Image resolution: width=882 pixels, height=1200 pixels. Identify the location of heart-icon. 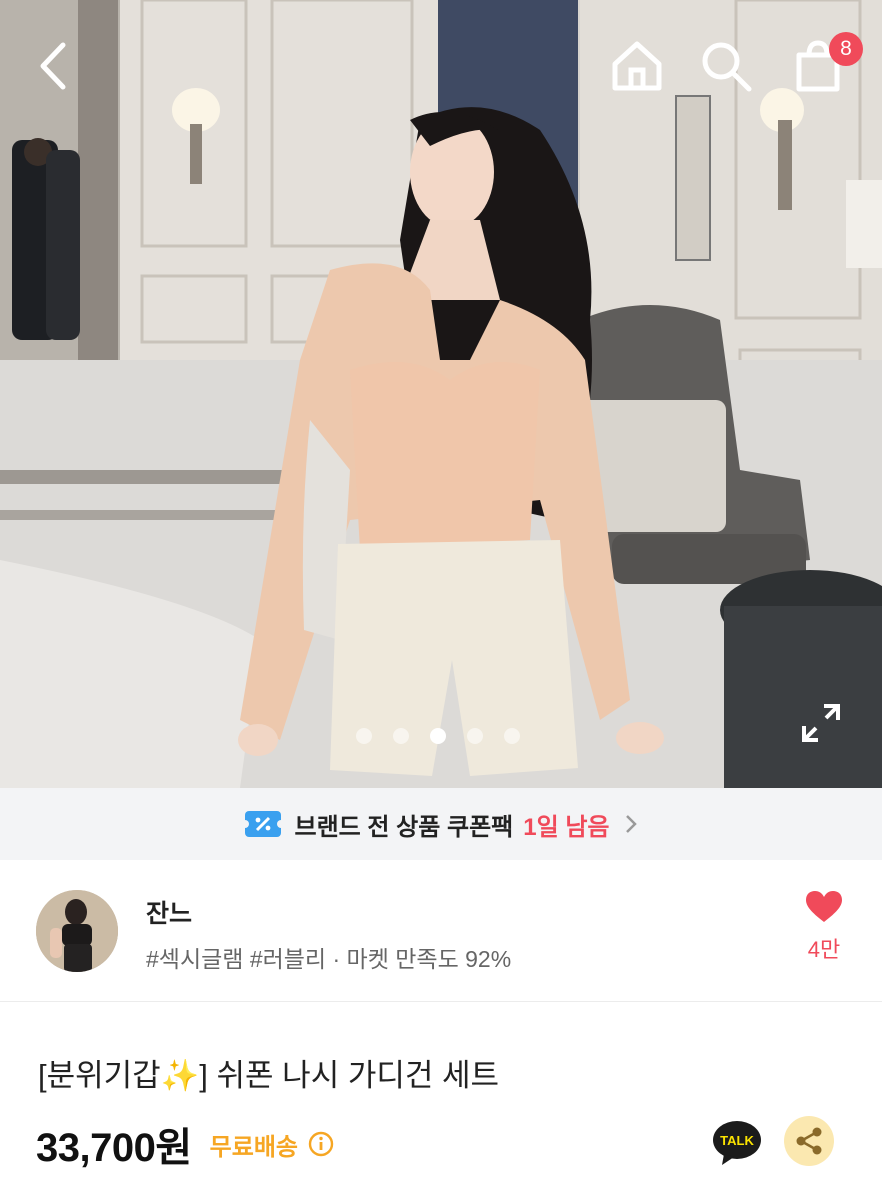
(824, 906).